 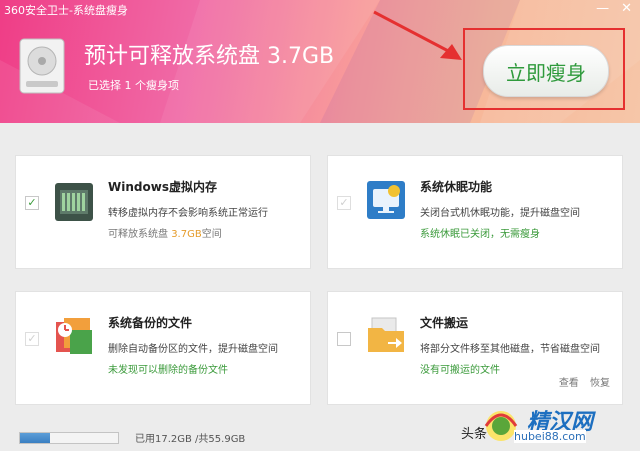 I want to click on page-title: 预计可释放系统盘 3.7GB, so click(x=209, y=56).